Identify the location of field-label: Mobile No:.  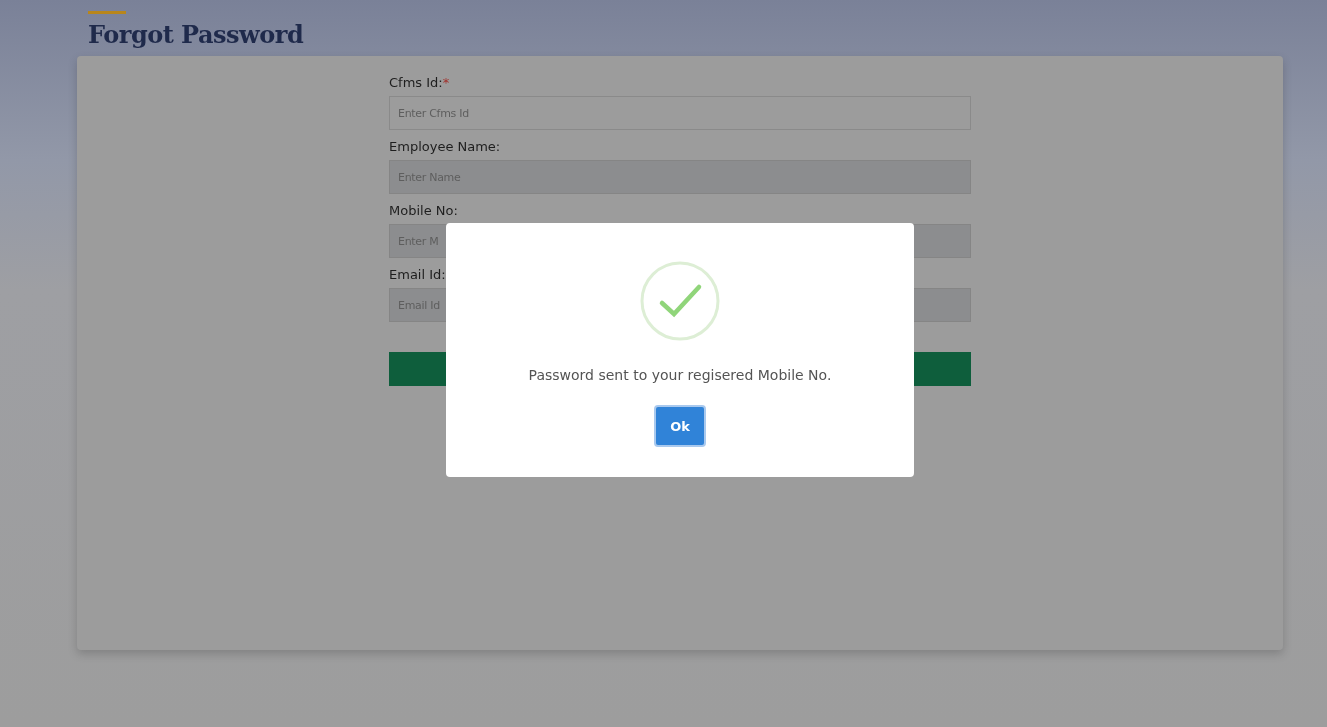
(423, 210).